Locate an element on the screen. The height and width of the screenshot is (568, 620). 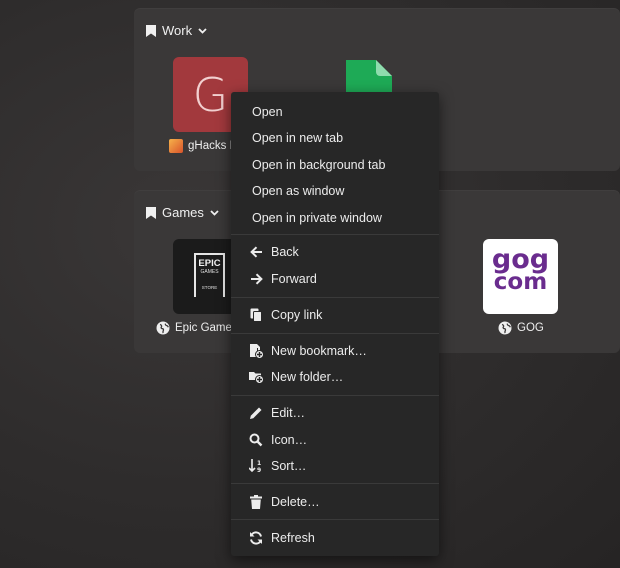
group-title: Work is located at coordinates (177, 30).